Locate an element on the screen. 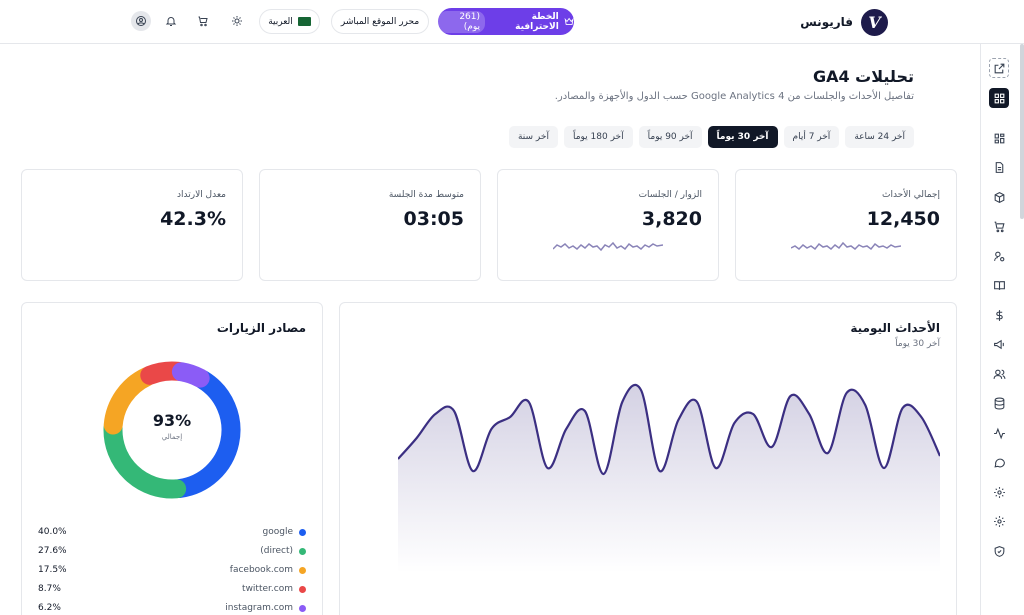 The width and height of the screenshot is (1024, 615). user-menu-button is located at coordinates (141, 21).